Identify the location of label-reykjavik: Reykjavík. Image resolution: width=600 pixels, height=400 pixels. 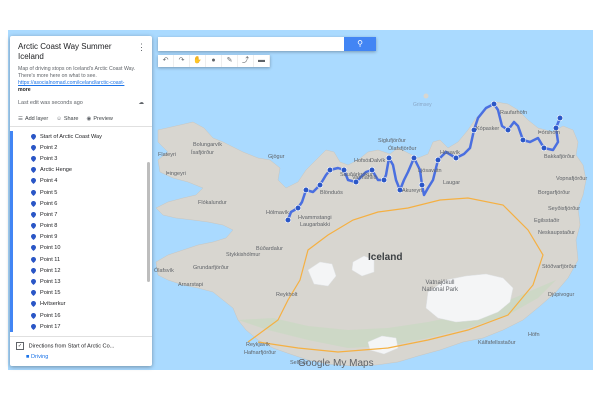
(258, 345).